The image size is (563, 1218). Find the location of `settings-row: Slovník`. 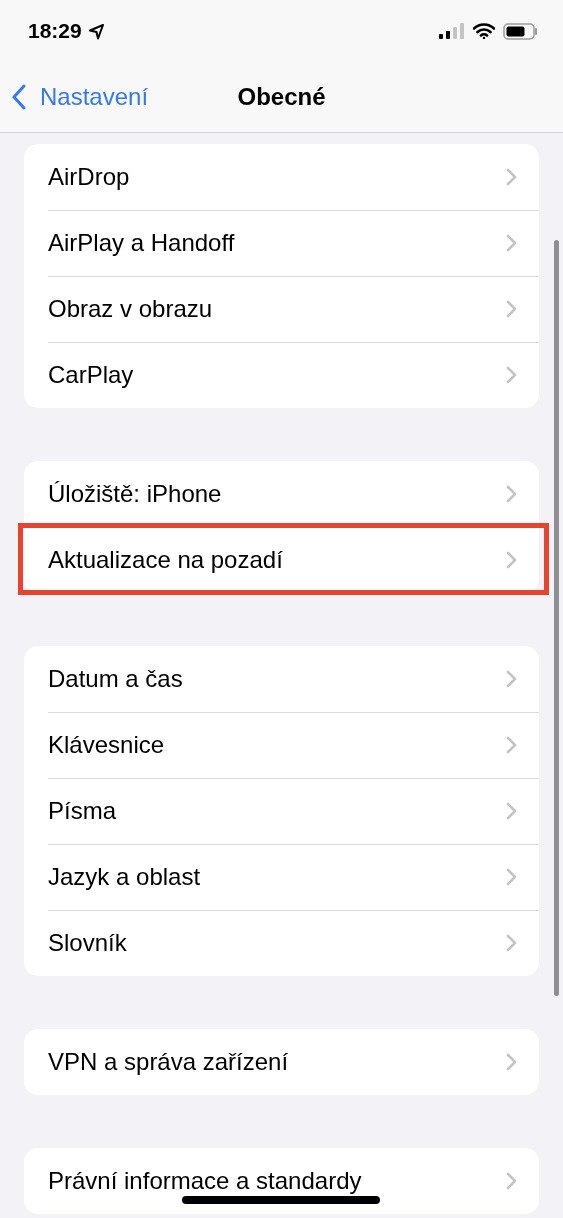

settings-row: Slovník is located at coordinates (281, 943).